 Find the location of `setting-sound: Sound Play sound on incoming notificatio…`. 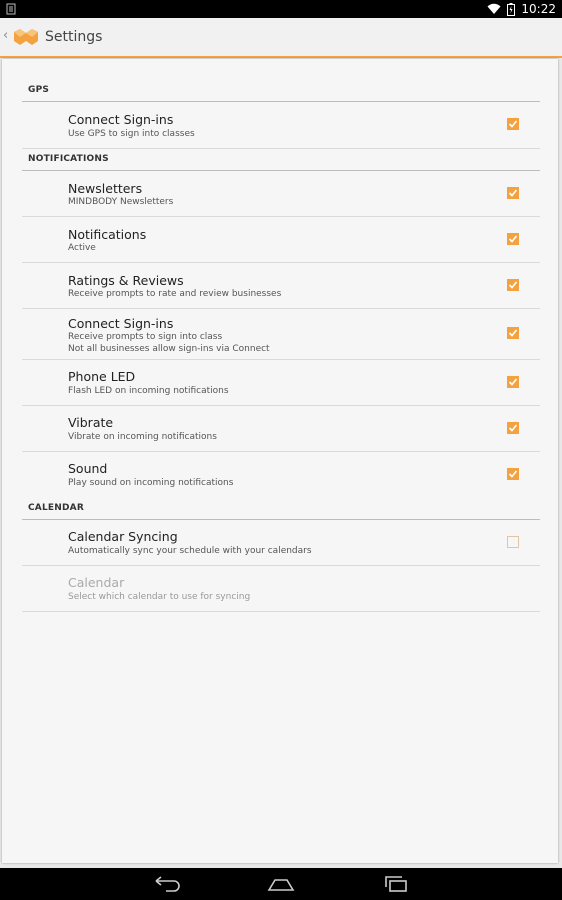

setting-sound: Sound Play sound on incoming notificatio… is located at coordinates (281, 474).